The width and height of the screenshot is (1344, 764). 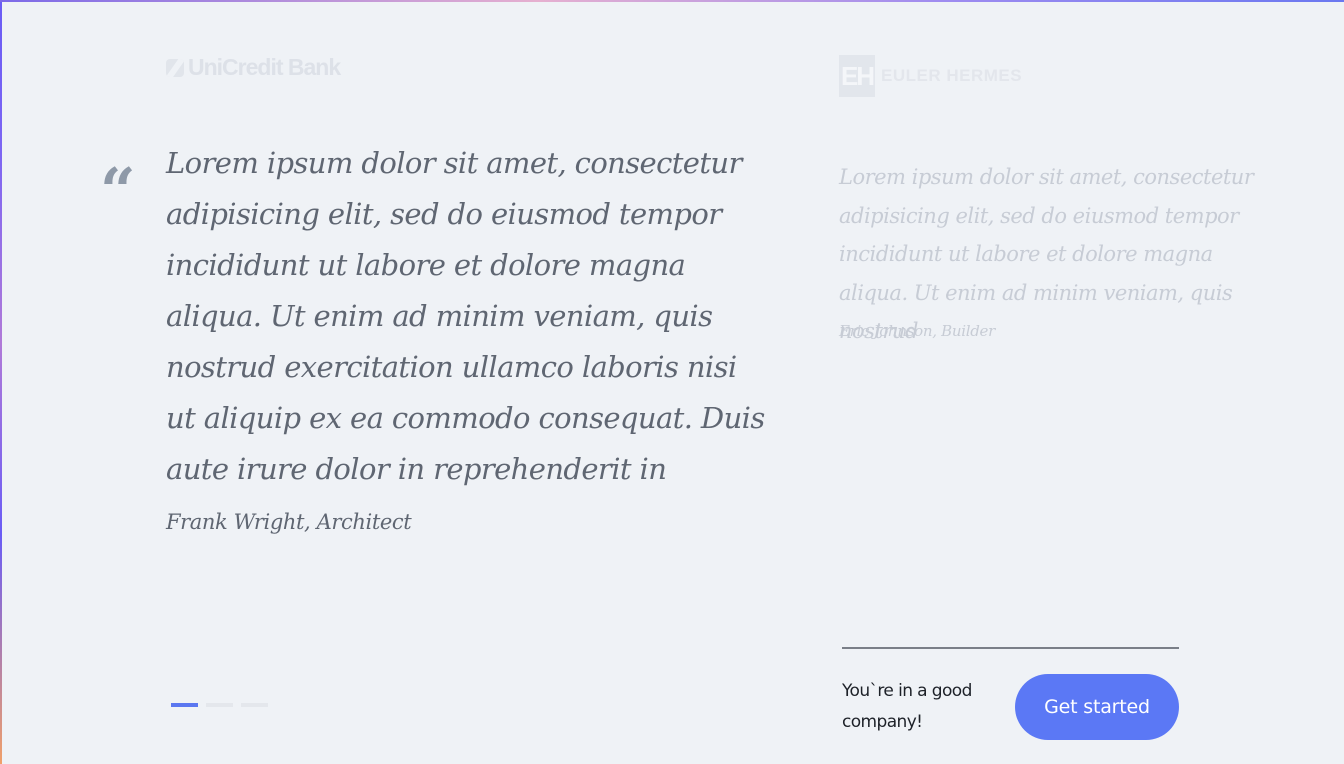 I want to click on euler-hermes-logo-text: EULER HERMES, so click(x=952, y=75).